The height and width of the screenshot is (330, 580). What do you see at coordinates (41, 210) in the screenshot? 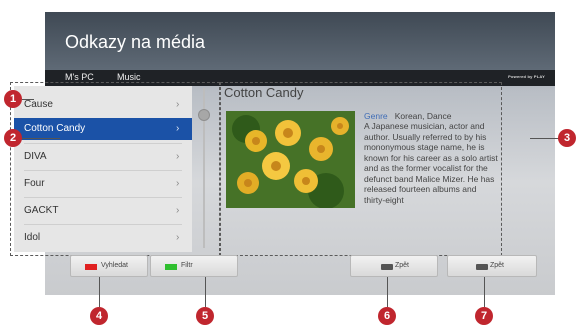
I see `list-item-label: GACKT` at bounding box center [41, 210].